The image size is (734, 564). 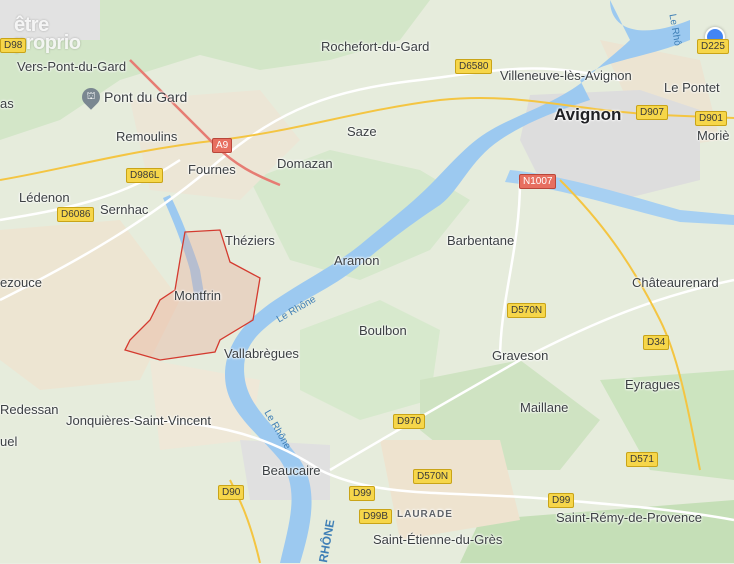 I want to click on place-label-vallabregues: Vallabrègues, so click(x=261, y=353).